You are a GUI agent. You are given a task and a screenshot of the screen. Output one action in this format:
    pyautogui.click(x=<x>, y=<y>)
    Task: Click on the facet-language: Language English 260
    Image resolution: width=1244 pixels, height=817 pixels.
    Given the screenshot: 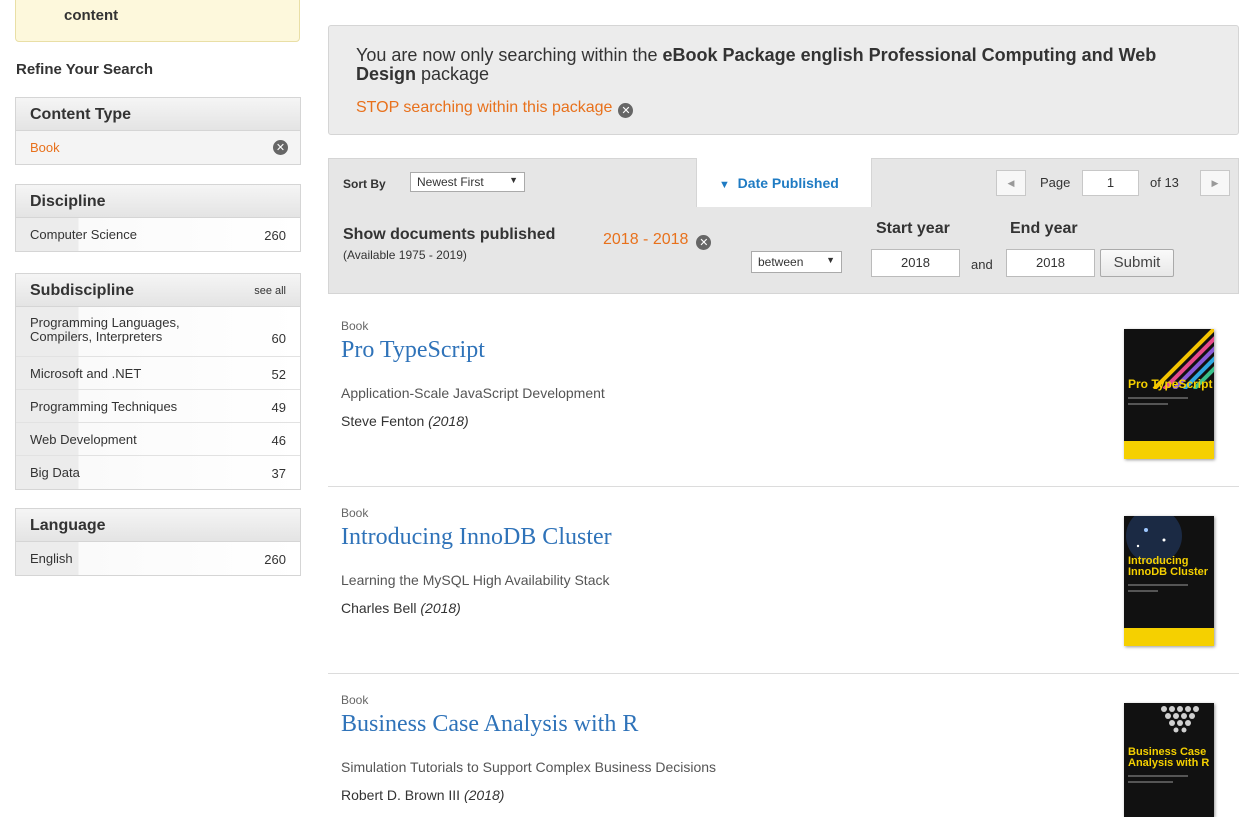 What is the action you would take?
    pyautogui.click(x=158, y=542)
    